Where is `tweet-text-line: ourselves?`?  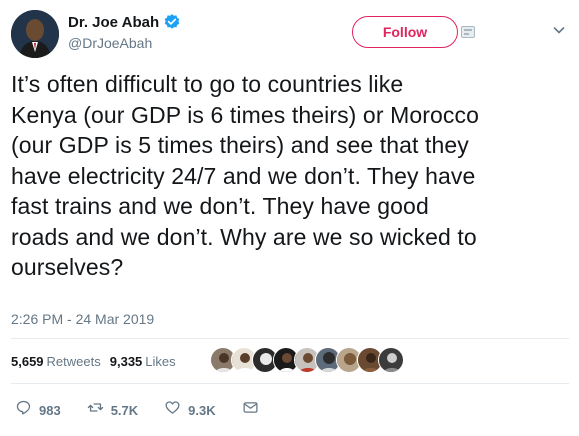 tweet-text-line: ourselves? is located at coordinates (67, 267).